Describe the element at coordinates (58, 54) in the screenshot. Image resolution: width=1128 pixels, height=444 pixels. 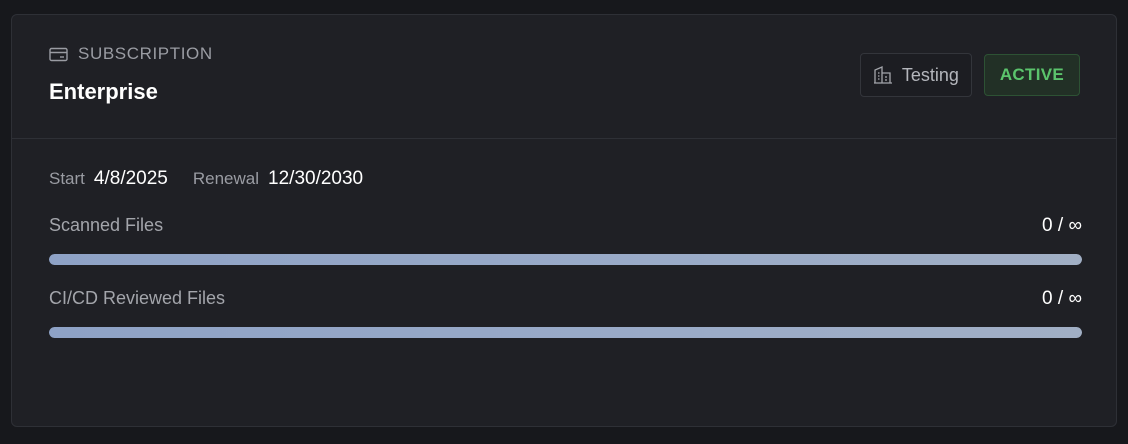
I see `credit-card-icon` at that location.